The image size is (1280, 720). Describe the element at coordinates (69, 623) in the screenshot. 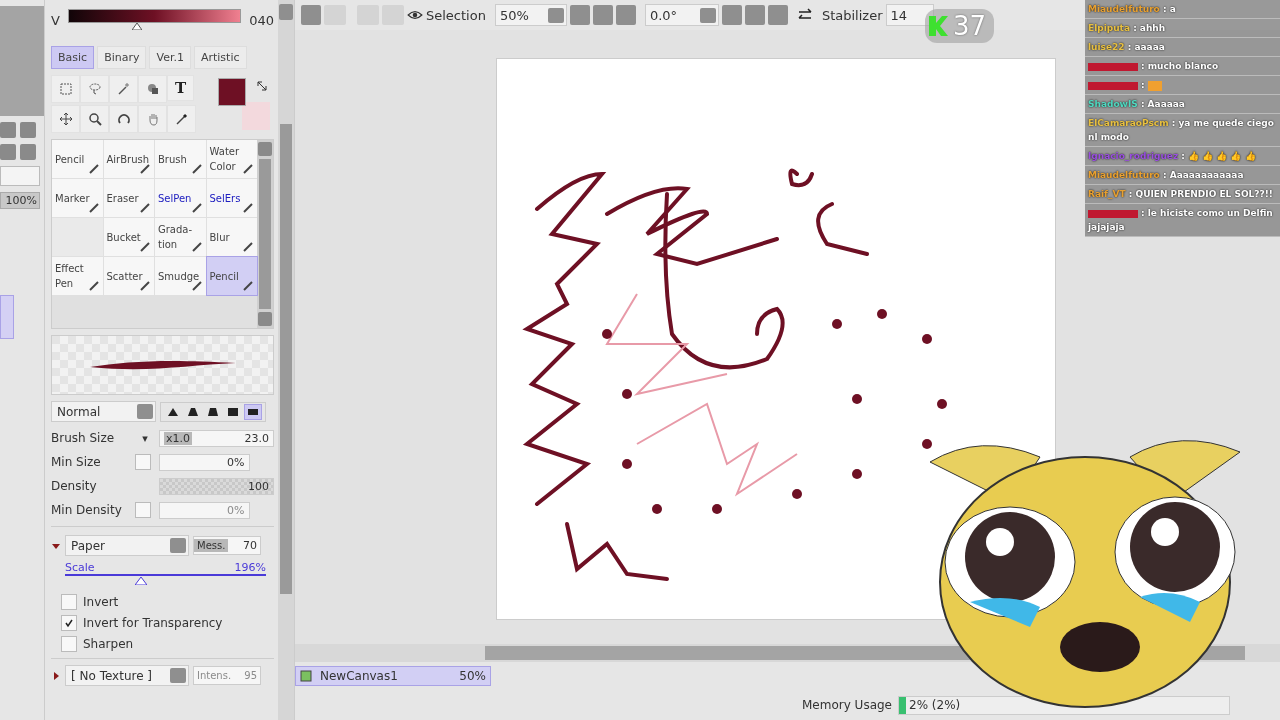

I see `check-mark-icon` at that location.